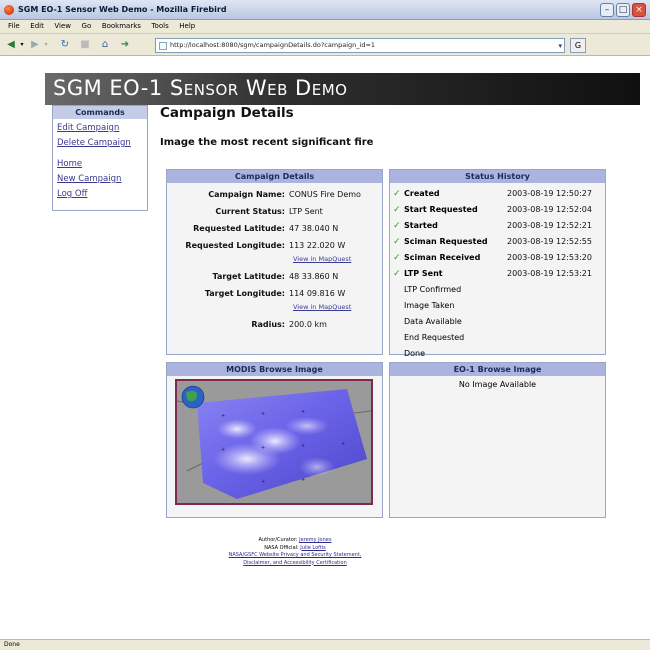  What do you see at coordinates (578, 45) in the screenshot?
I see `go-button: G` at bounding box center [578, 45].